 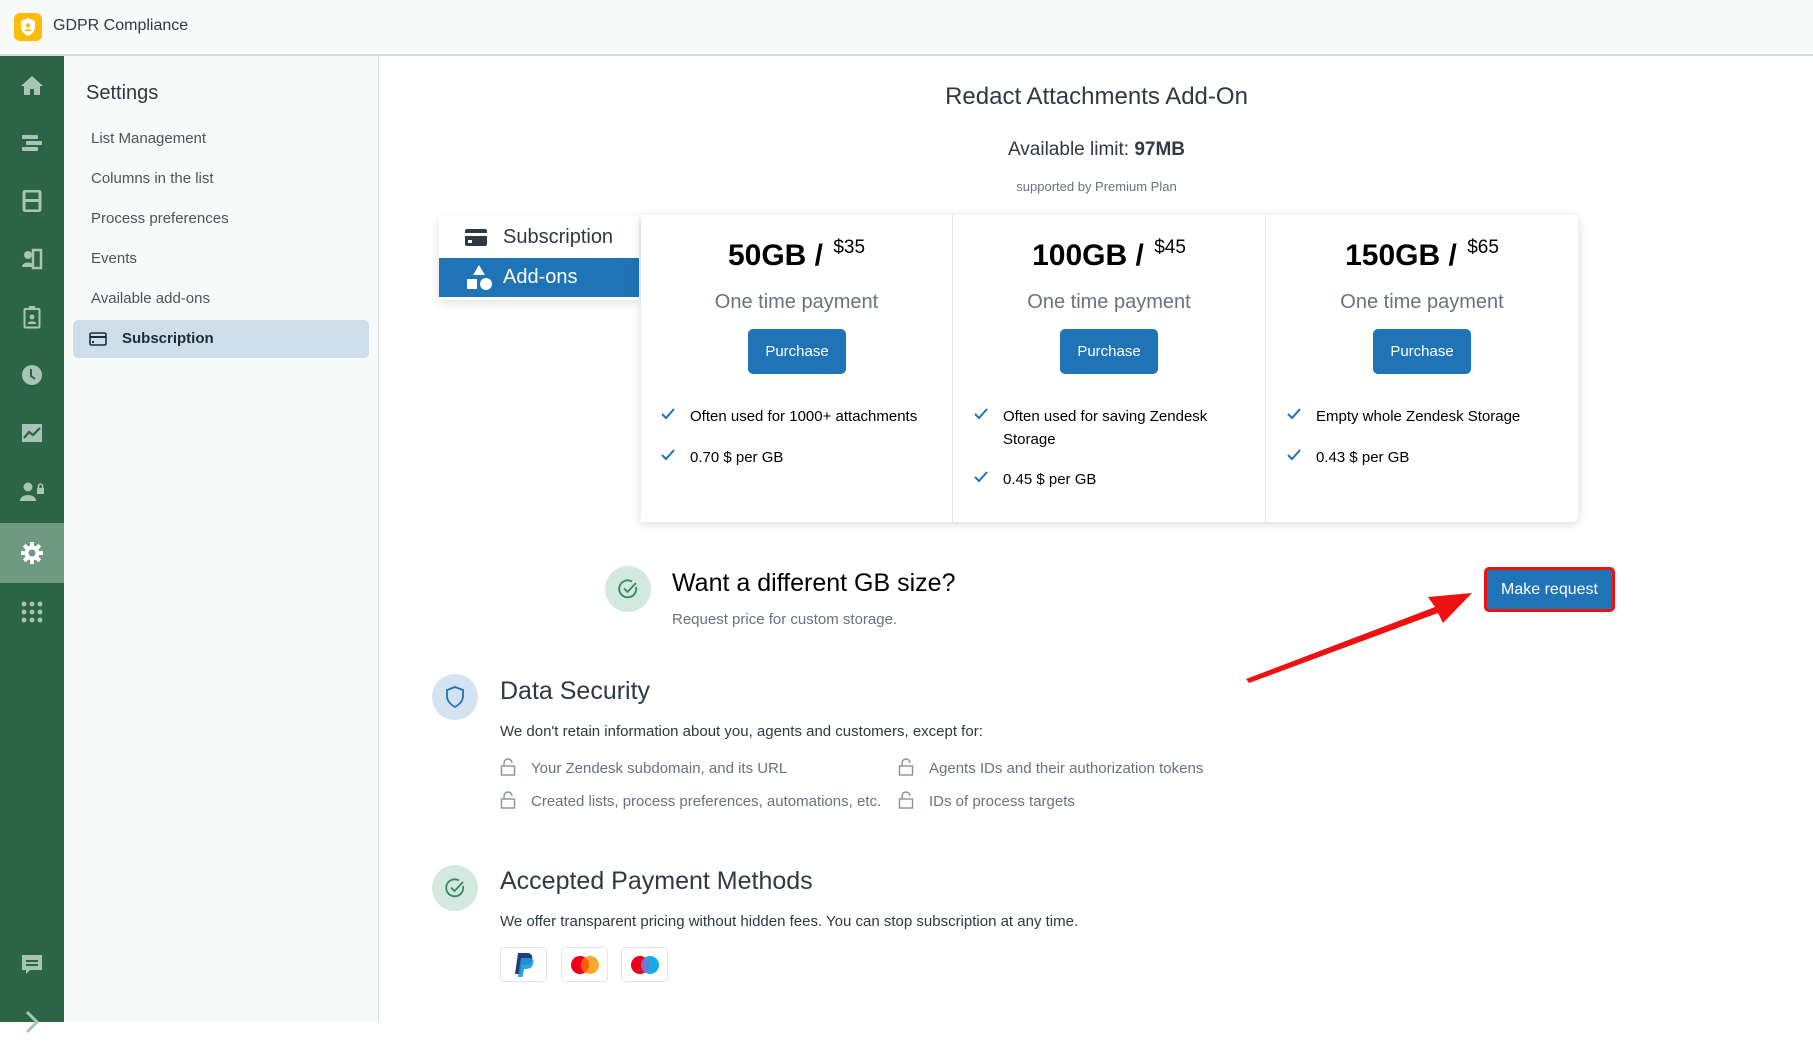 I want to click on rail-list, so click(x=32, y=143).